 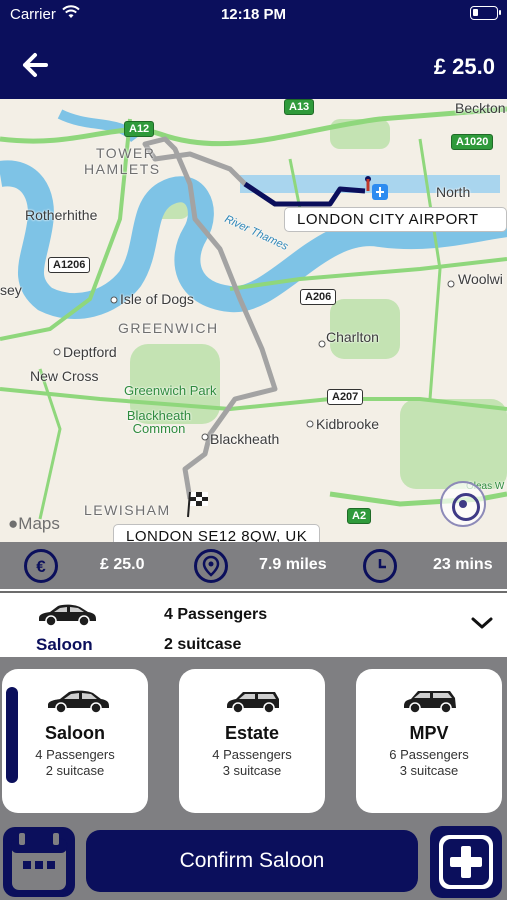 What do you see at coordinates (217, 533) in the screenshot?
I see `dropoff-callout: LONDON SE12 8QW, UK` at bounding box center [217, 533].